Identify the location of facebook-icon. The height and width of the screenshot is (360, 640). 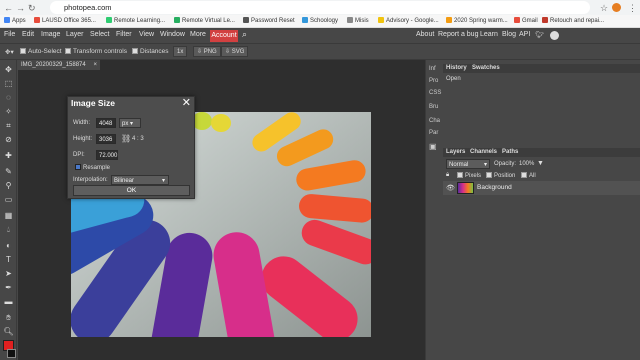
(554, 35).